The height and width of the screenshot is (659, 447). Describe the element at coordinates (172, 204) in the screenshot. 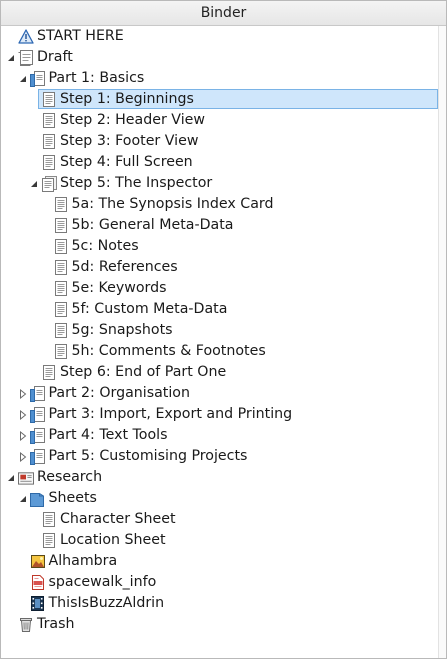

I see `binder-item-label: 5a: The Synopsis Index Card` at that location.